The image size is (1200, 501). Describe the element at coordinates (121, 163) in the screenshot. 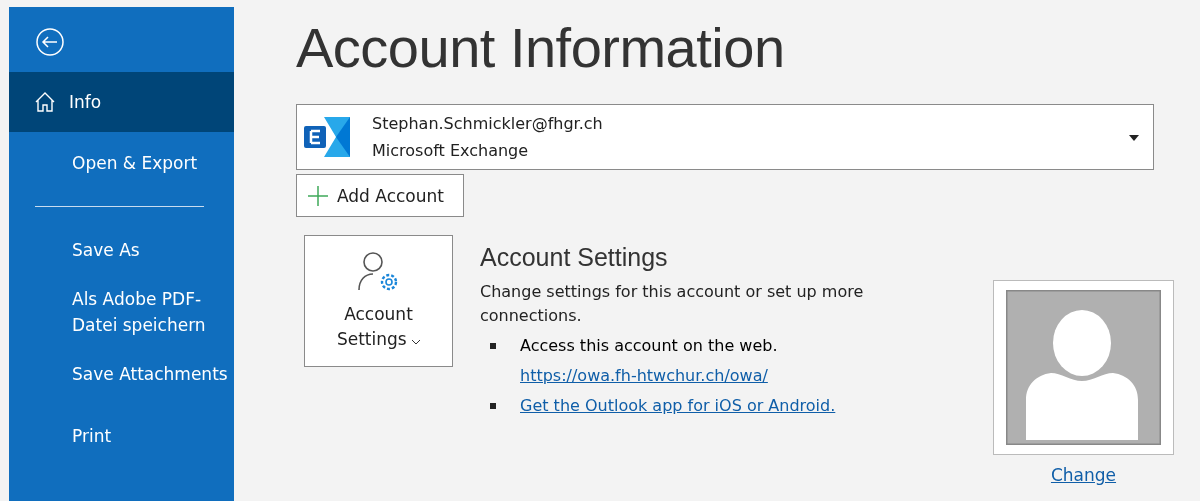

I see `sidebar-item: Open & Export` at that location.